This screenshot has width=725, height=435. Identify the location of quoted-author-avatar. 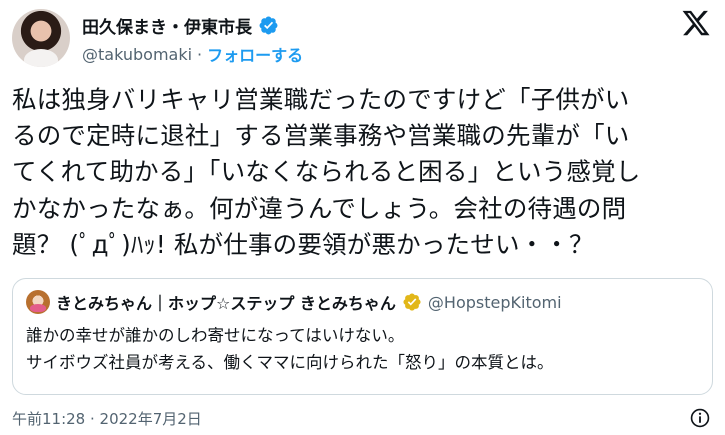
(38, 302).